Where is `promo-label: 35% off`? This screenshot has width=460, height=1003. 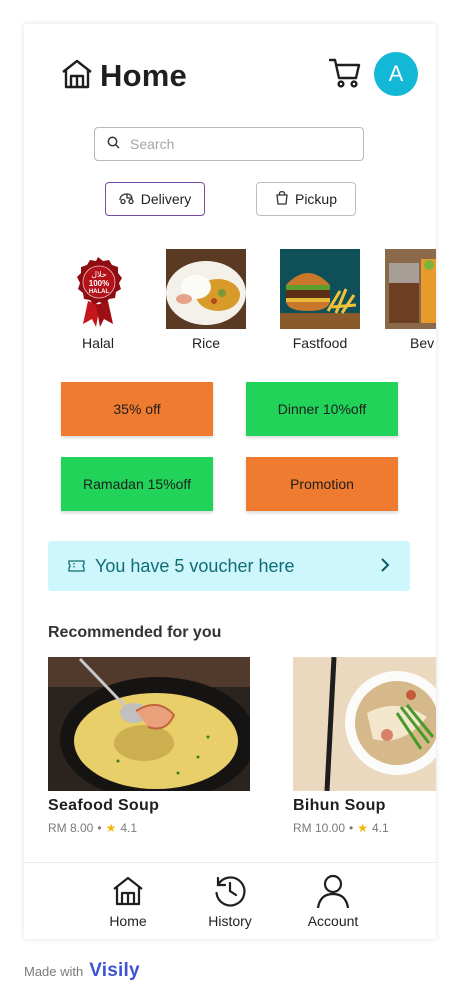
promo-label: 35% off is located at coordinates (137, 409).